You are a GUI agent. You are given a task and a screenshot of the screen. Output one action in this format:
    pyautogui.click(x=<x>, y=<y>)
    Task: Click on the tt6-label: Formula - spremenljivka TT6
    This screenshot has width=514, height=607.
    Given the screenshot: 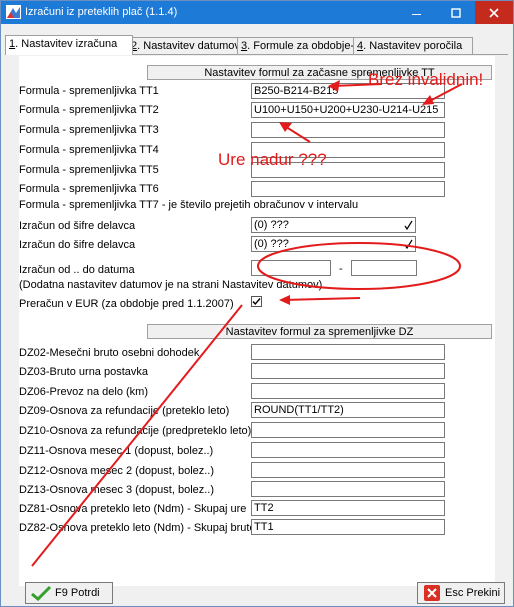 What is the action you would take?
    pyautogui.click(x=89, y=189)
    